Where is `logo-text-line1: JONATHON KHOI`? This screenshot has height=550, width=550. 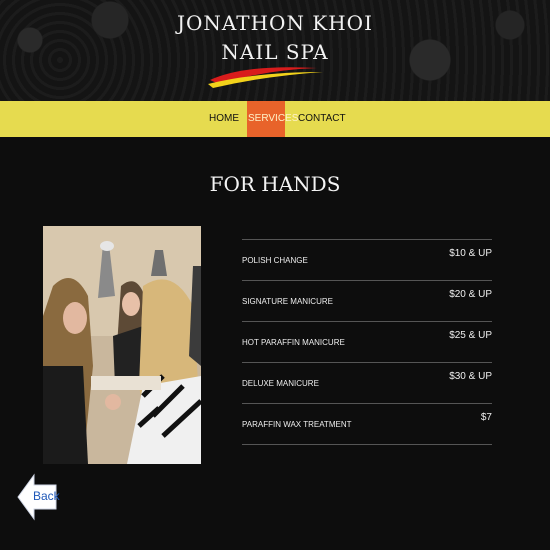 logo-text-line1: JONATHON KHOI is located at coordinates (275, 23).